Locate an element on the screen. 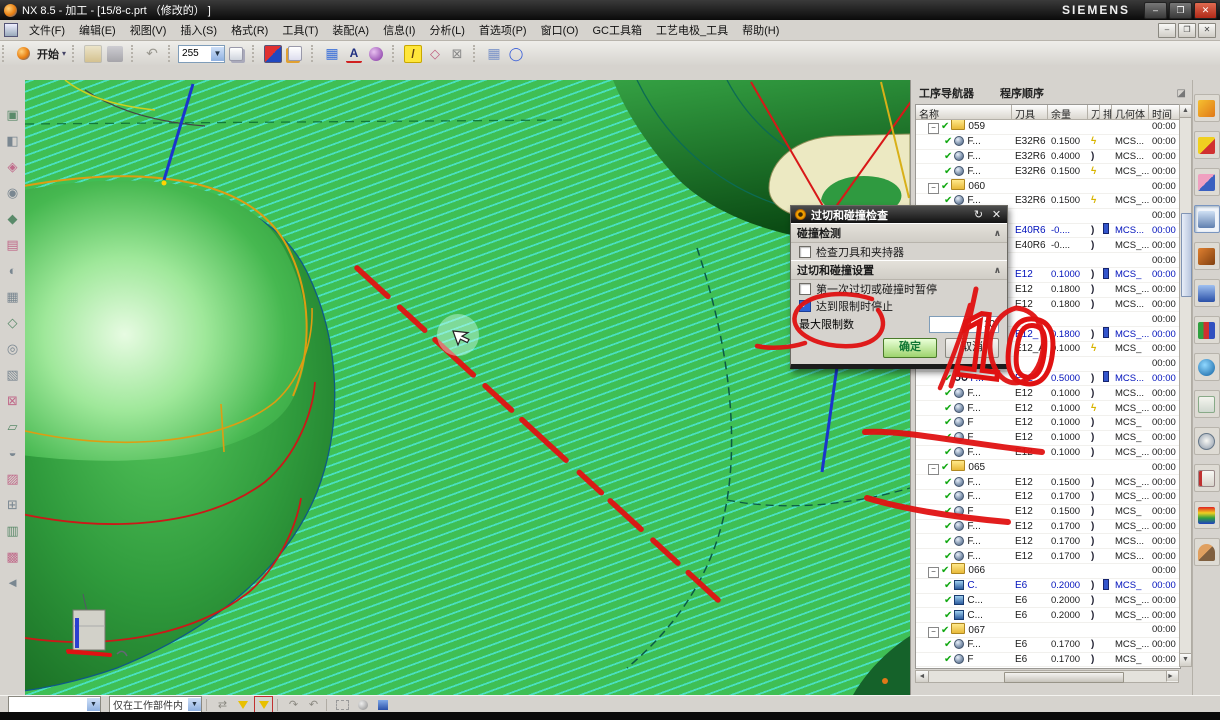  scroll-left-arrow: ◄ is located at coordinates (922, 676).